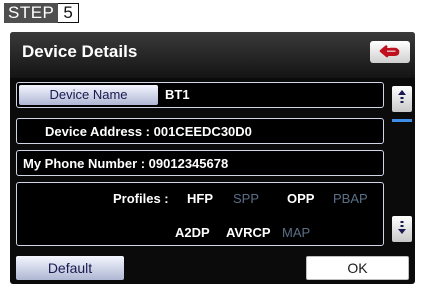 Image resolution: width=425 pixels, height=290 pixels. Describe the element at coordinates (200, 95) in the screenshot. I see `device-name-row: Device Name BT1` at that location.